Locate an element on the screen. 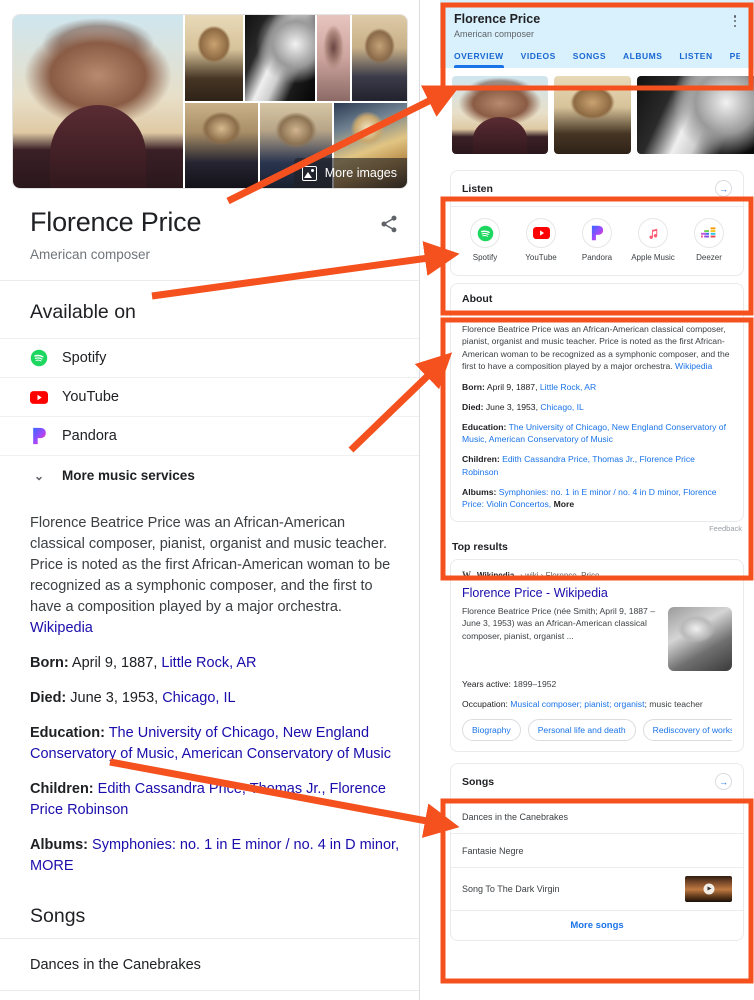  fact-tail: ; music teacher is located at coordinates (673, 703).